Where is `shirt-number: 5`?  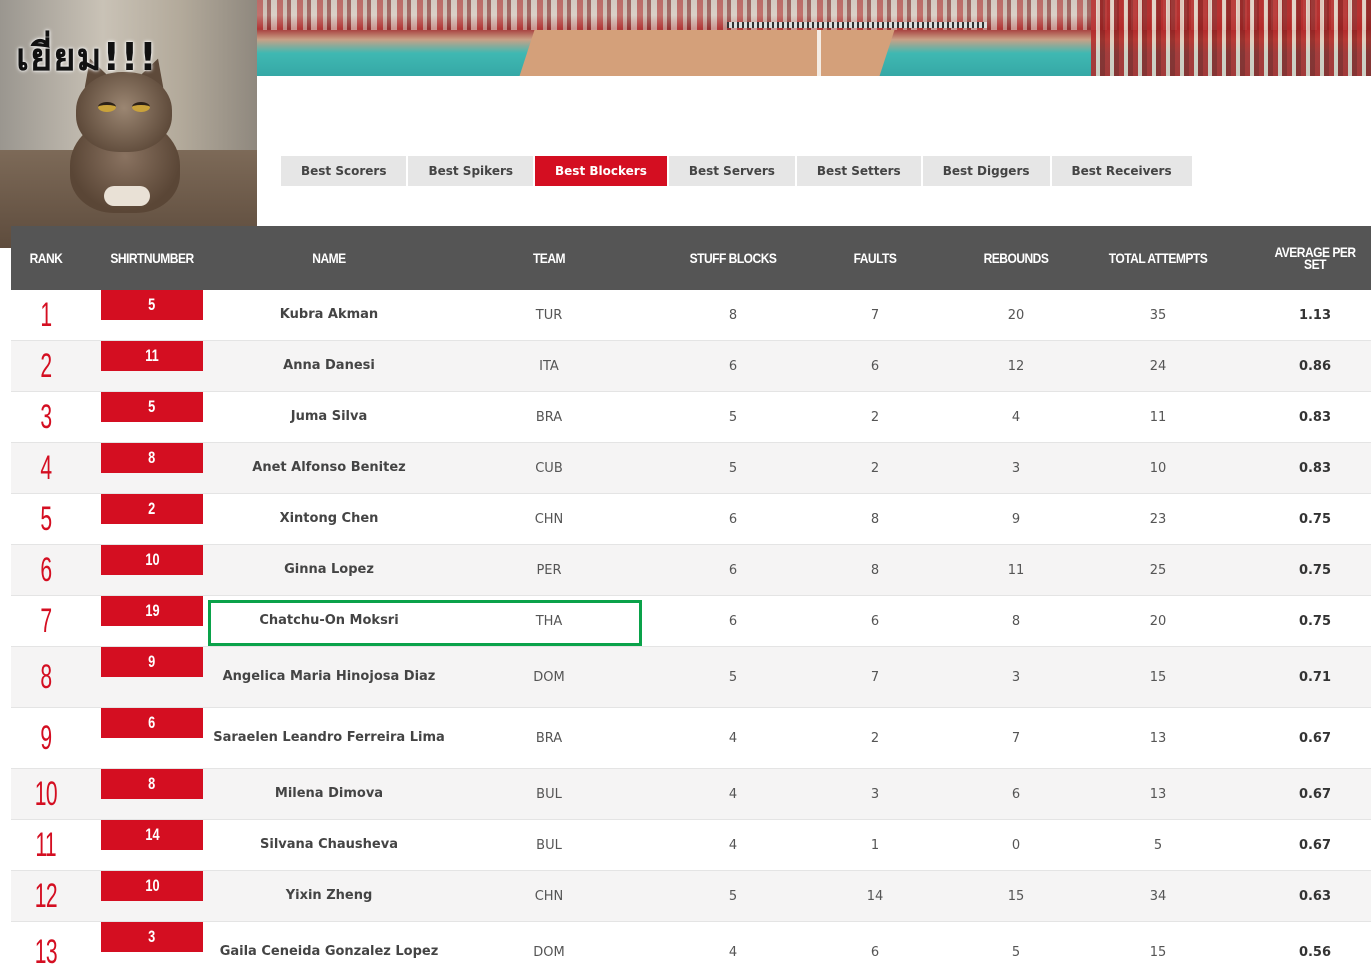
shirt-number: 5 is located at coordinates (152, 406).